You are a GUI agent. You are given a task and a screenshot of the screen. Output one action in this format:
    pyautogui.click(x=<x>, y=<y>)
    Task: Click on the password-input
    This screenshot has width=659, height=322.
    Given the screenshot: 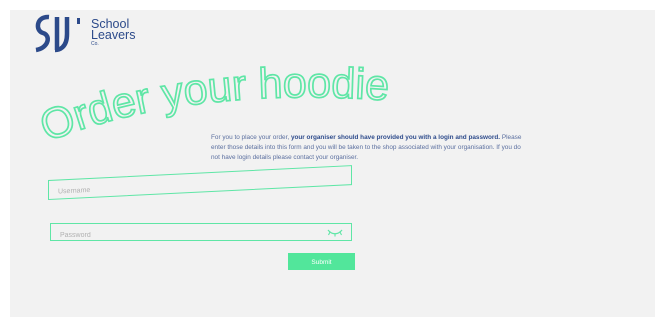 What is the action you would take?
    pyautogui.click(x=201, y=235)
    